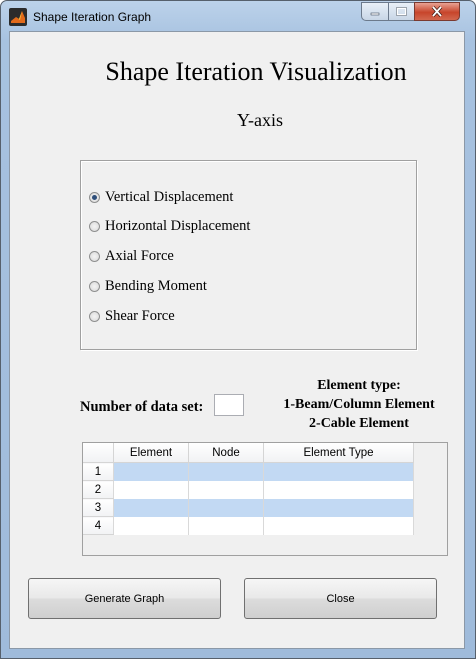 This screenshot has height=659, width=476. I want to click on table-corner-header, so click(98, 453).